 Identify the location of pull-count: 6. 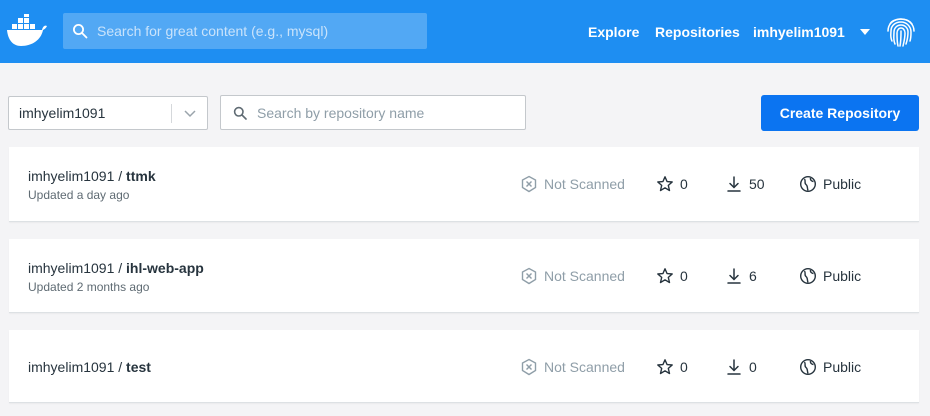
(741, 276).